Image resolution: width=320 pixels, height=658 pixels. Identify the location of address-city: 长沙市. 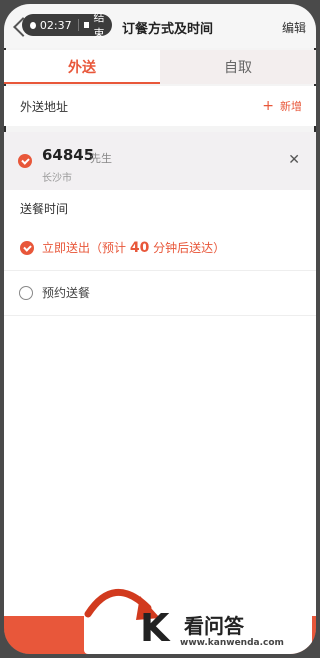
(57, 178).